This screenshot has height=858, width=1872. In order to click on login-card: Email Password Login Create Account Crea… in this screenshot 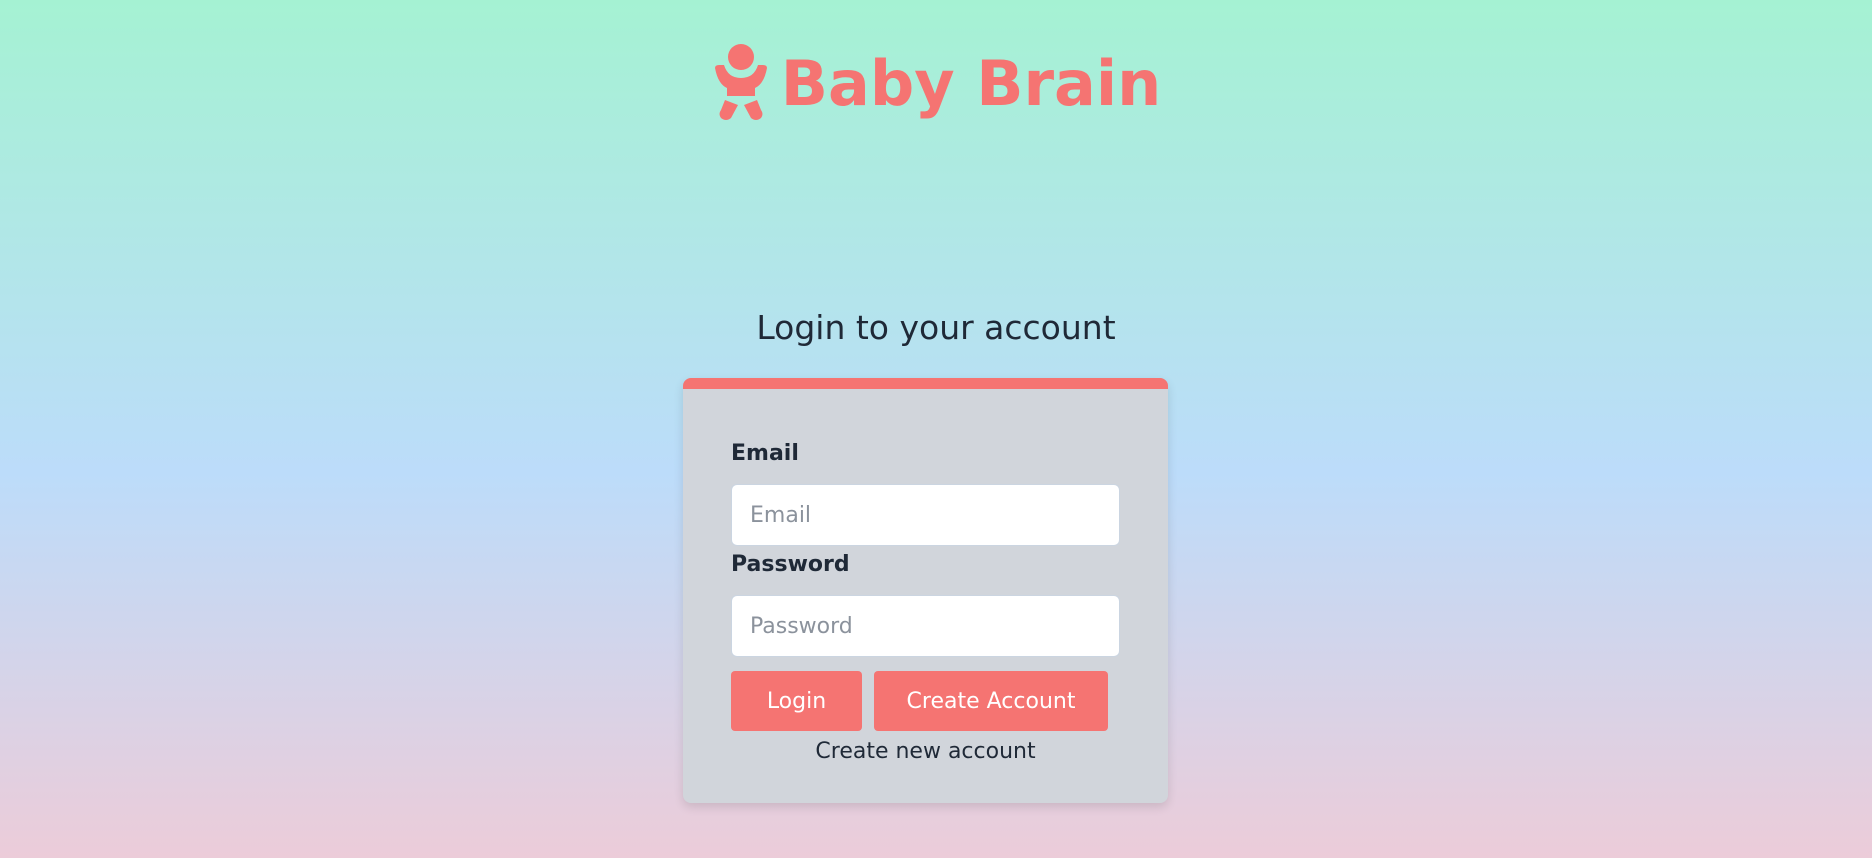, I will do `click(925, 590)`.